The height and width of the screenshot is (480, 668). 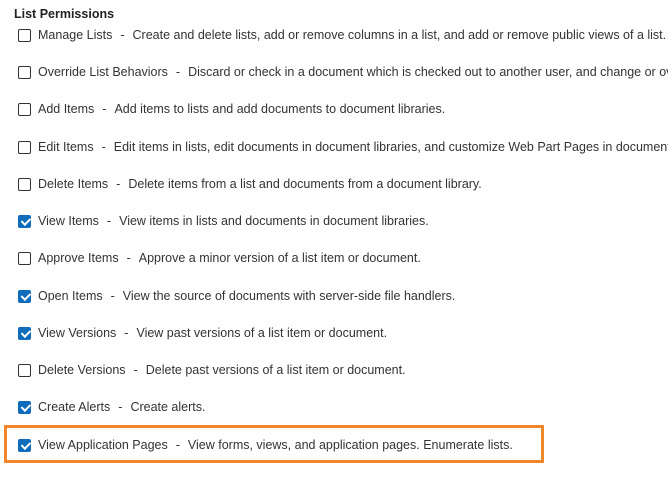 What do you see at coordinates (24, 221) in the screenshot?
I see `checkbox-view-items` at bounding box center [24, 221].